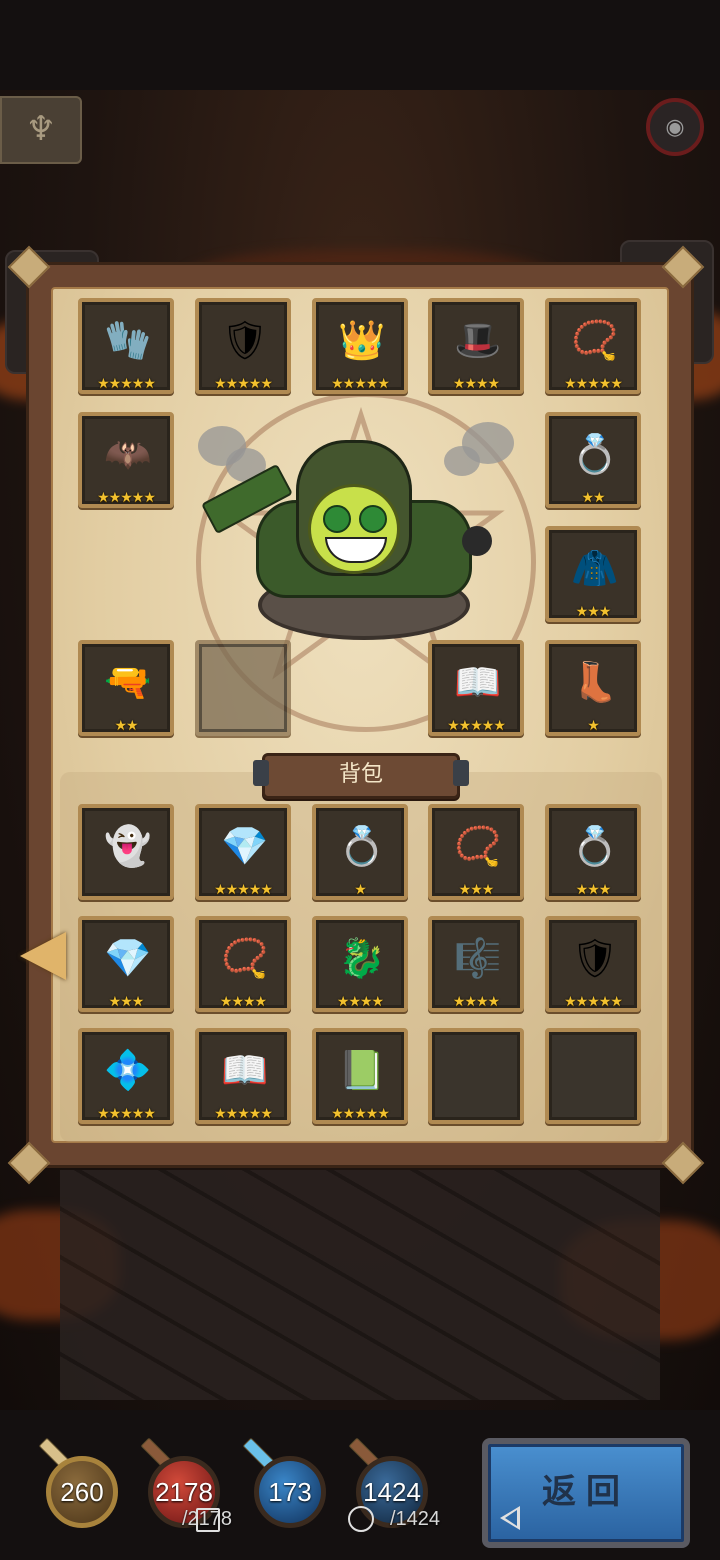  I want to click on star-necklace-icon: 📿, so click(595, 340).